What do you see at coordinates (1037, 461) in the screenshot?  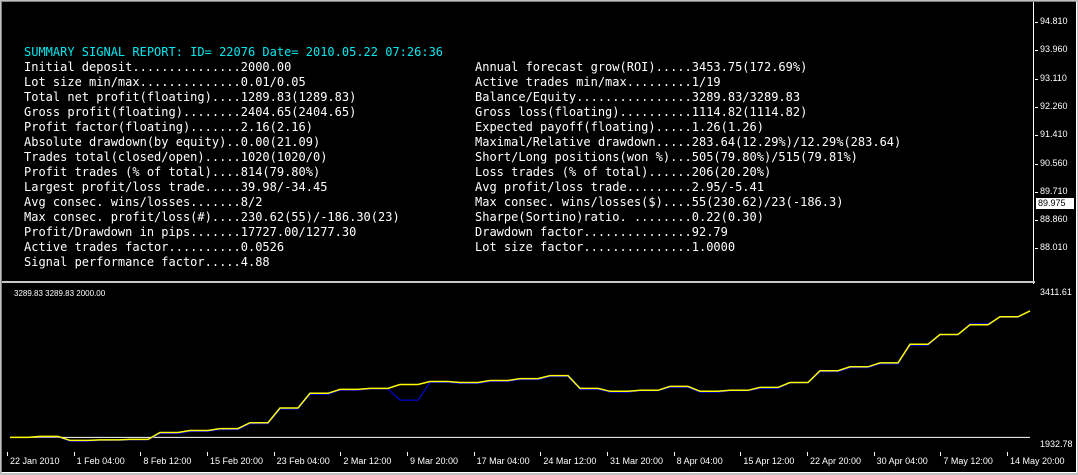 I see `time-axis-label: 14 May 20:00` at bounding box center [1037, 461].